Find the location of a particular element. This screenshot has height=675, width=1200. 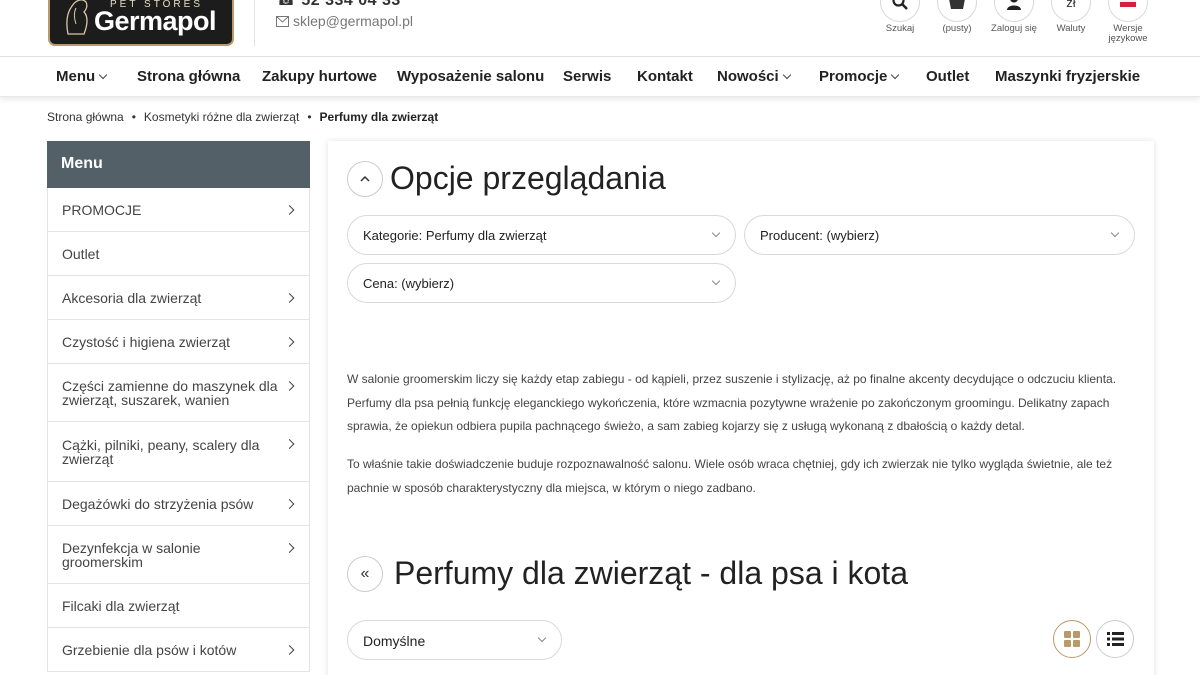

collapse-filters-button is located at coordinates (365, 179).